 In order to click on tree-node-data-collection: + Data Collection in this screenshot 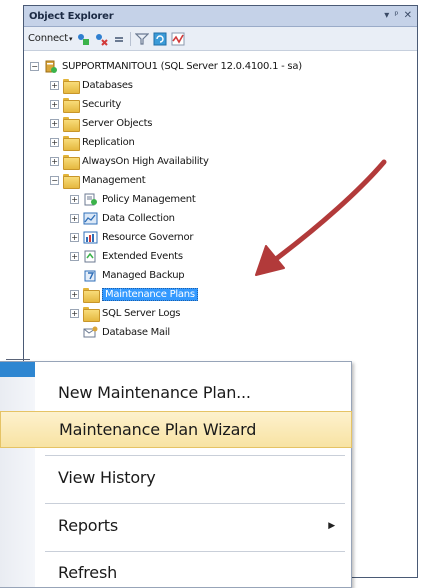, I will do `click(122, 218)`.